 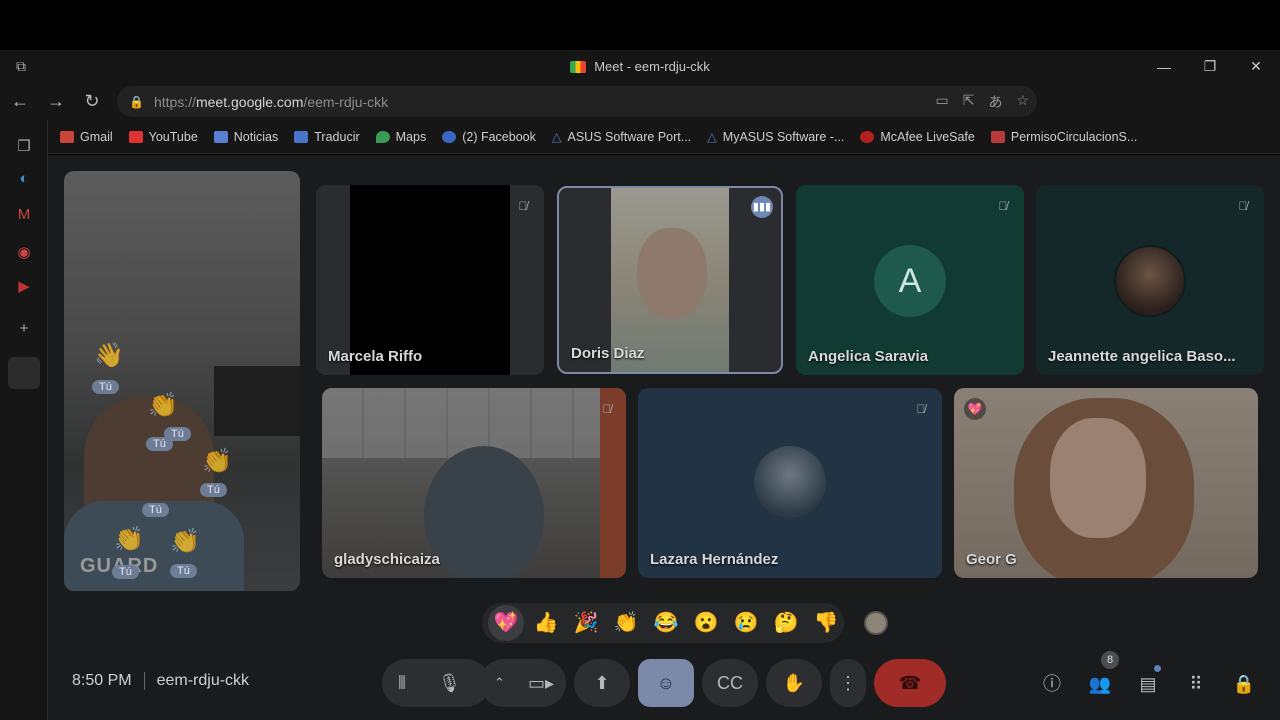 I want to click on speaking-indicator-icon: ▮▮▮, so click(x=762, y=207).